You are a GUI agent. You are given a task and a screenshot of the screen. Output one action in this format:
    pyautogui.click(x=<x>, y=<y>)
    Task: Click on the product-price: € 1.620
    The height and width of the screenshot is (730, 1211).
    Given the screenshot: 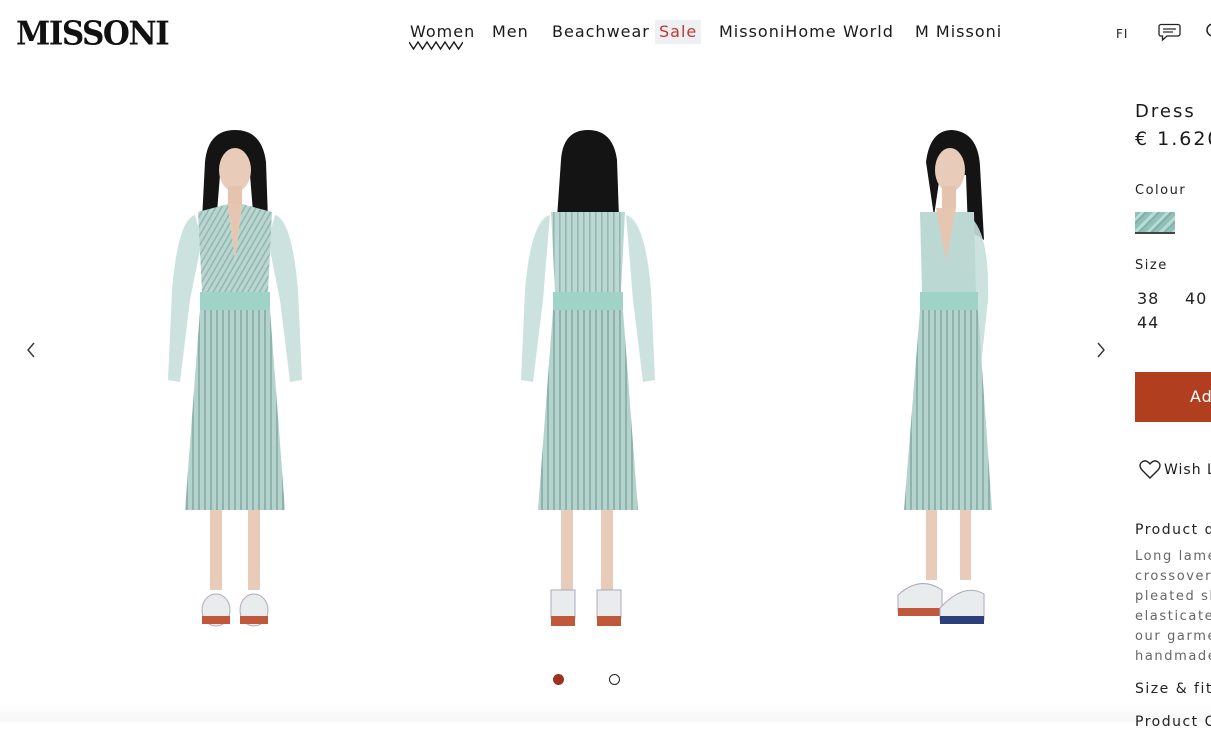 What is the action you would take?
    pyautogui.click(x=1173, y=139)
    